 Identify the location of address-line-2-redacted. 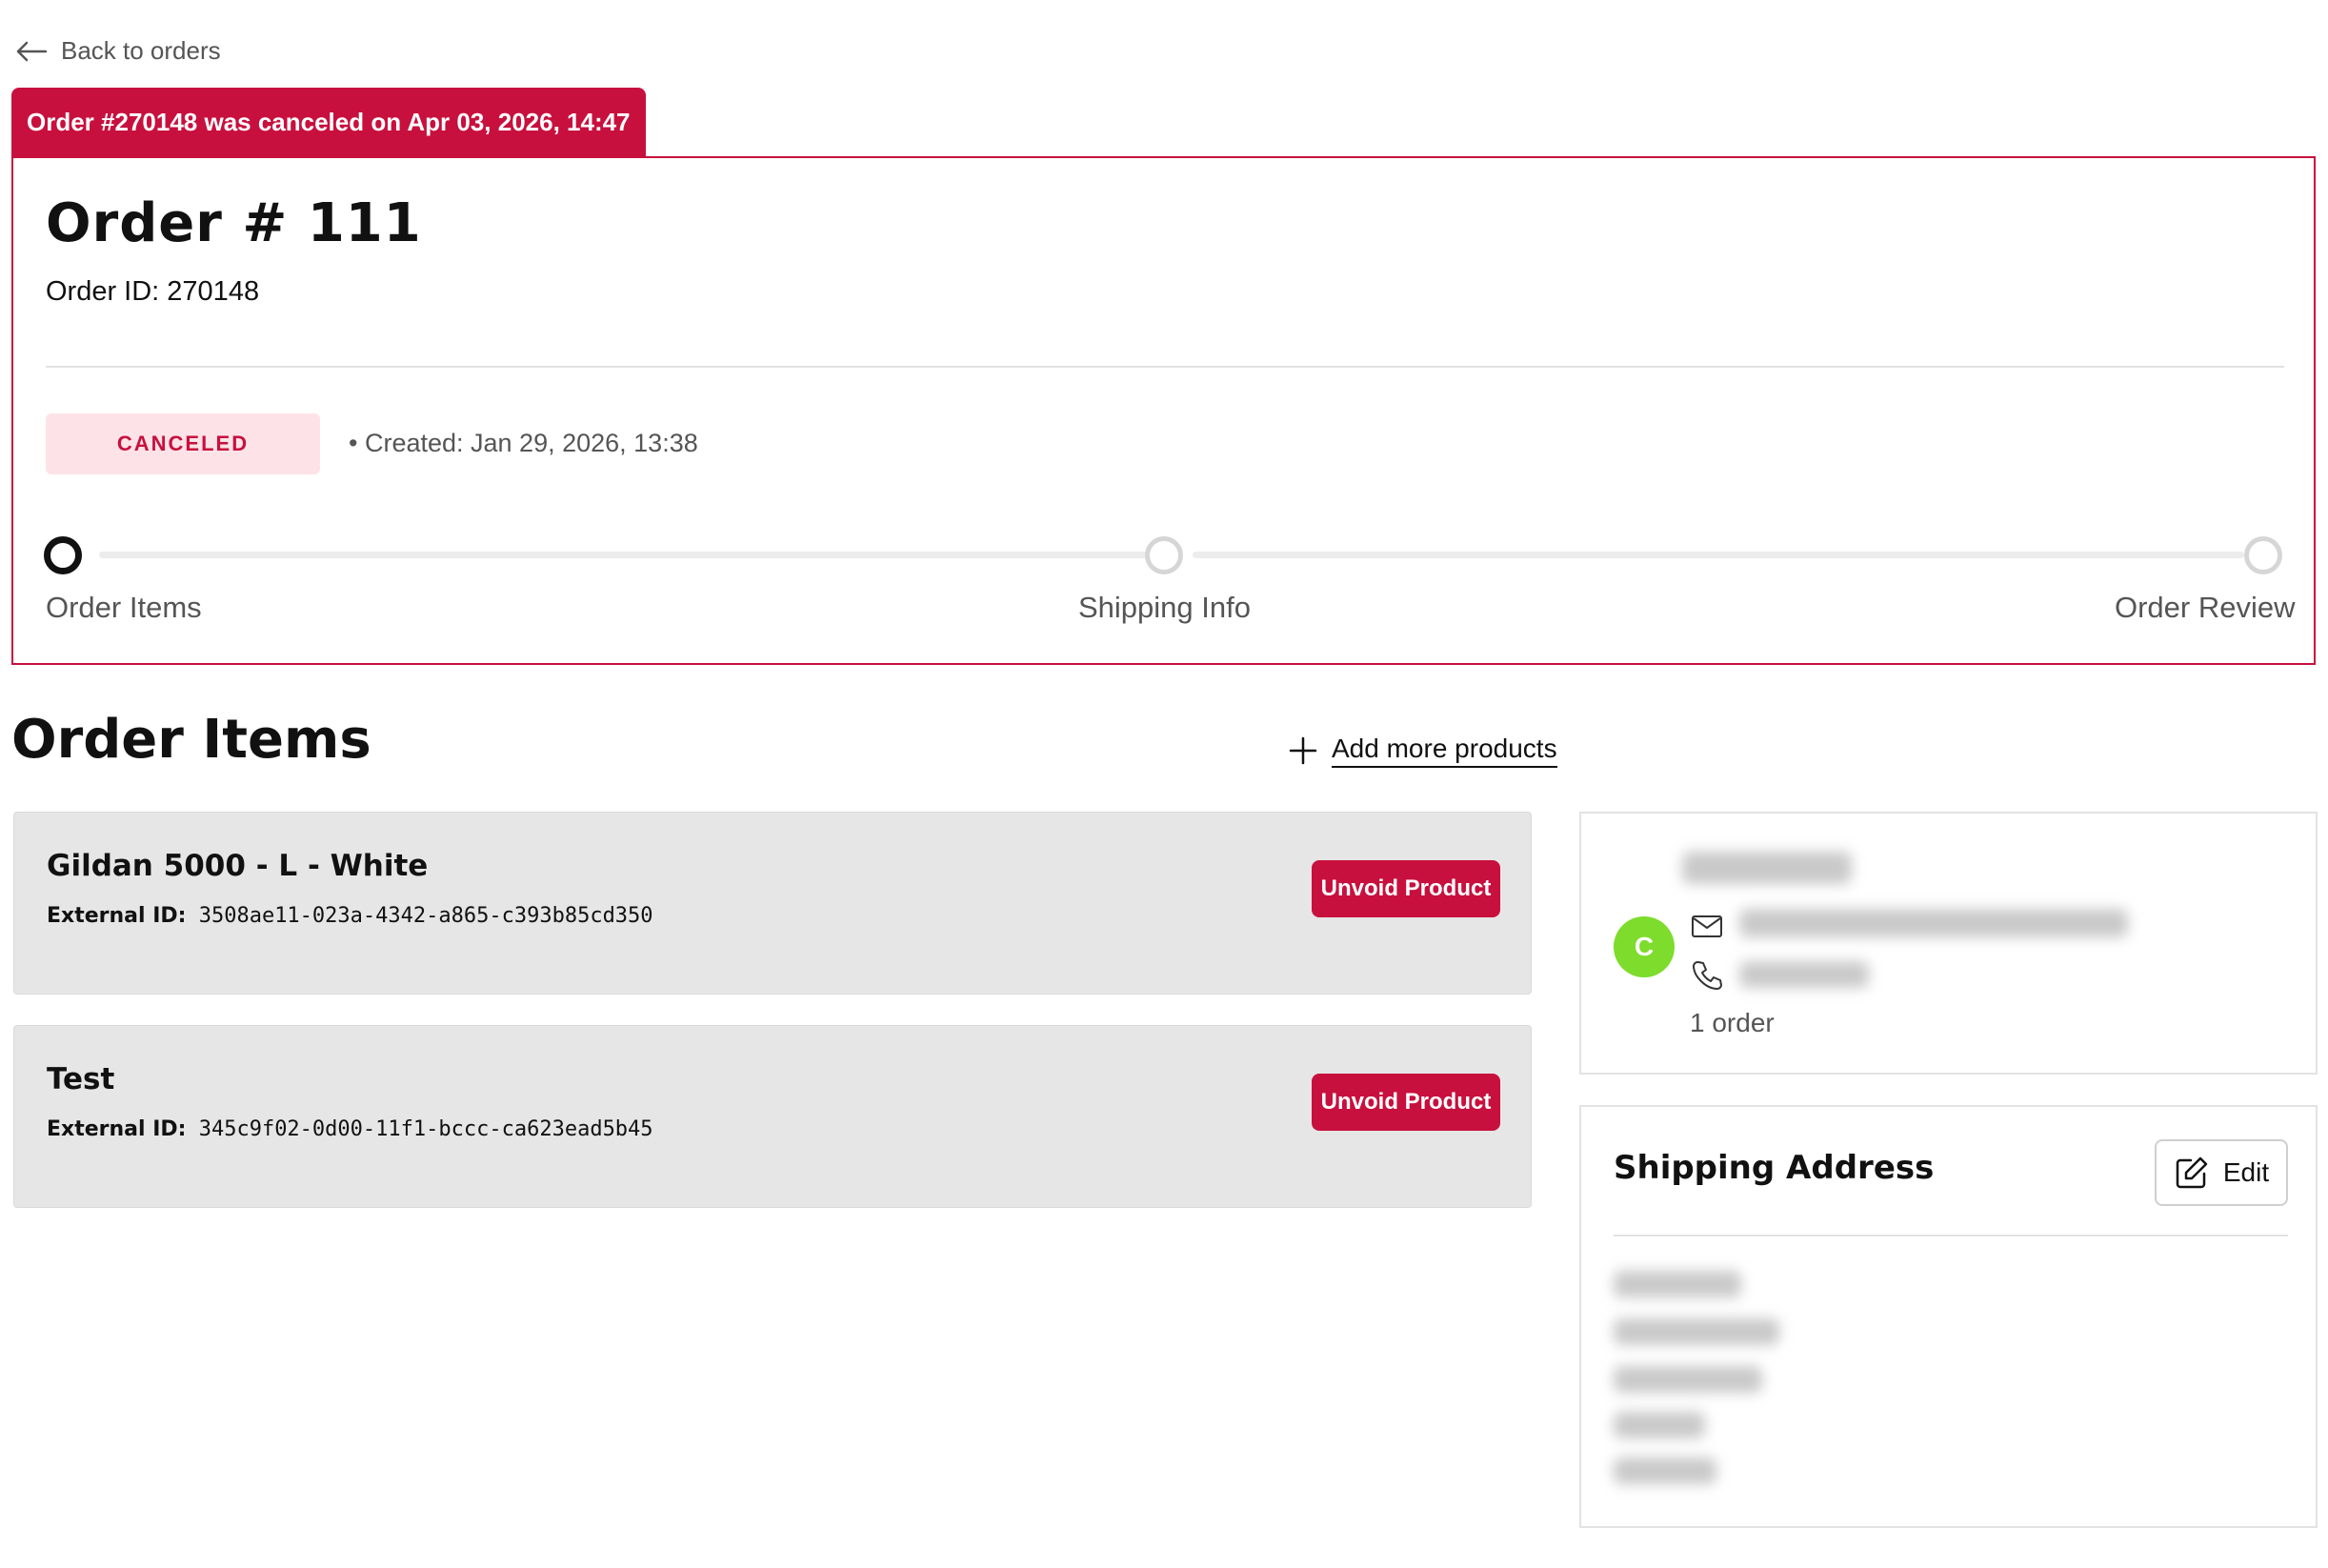
(1696, 1331).